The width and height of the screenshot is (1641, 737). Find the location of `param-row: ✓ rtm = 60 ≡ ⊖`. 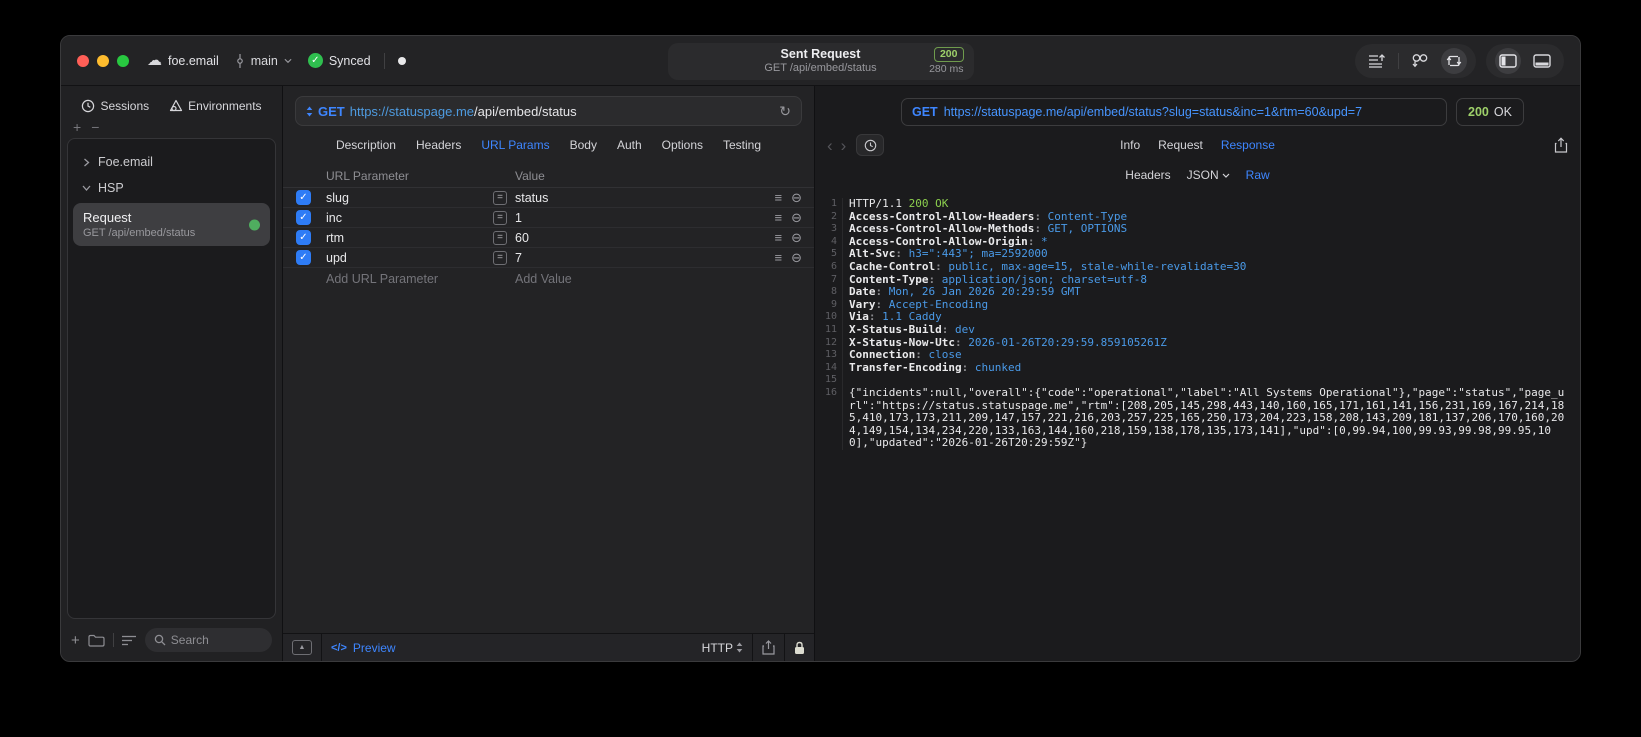

param-row: ✓ rtm = 60 ≡ ⊖ is located at coordinates (548, 238).